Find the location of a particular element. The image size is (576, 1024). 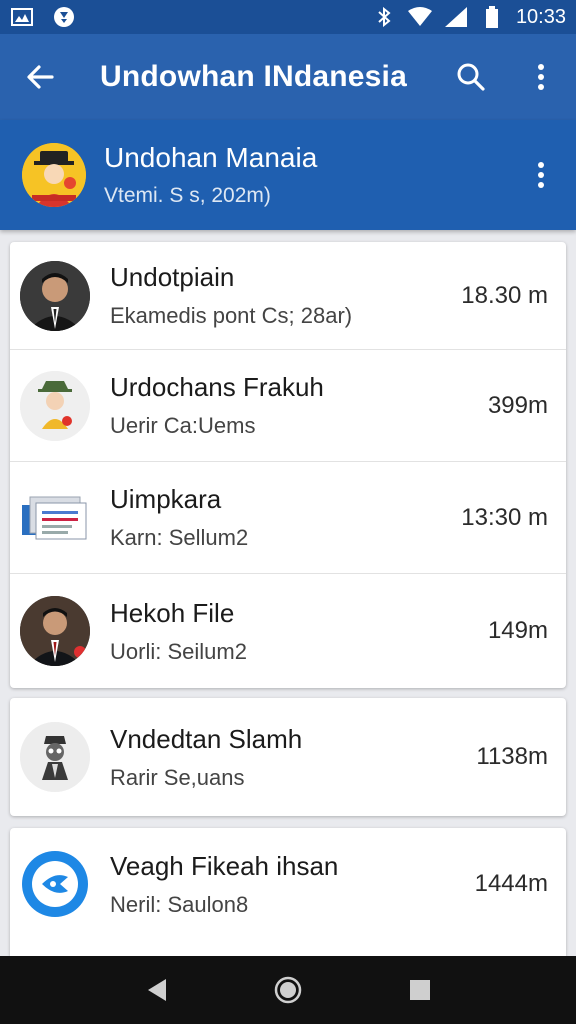

wifi-icon is located at coordinates (419, 17).